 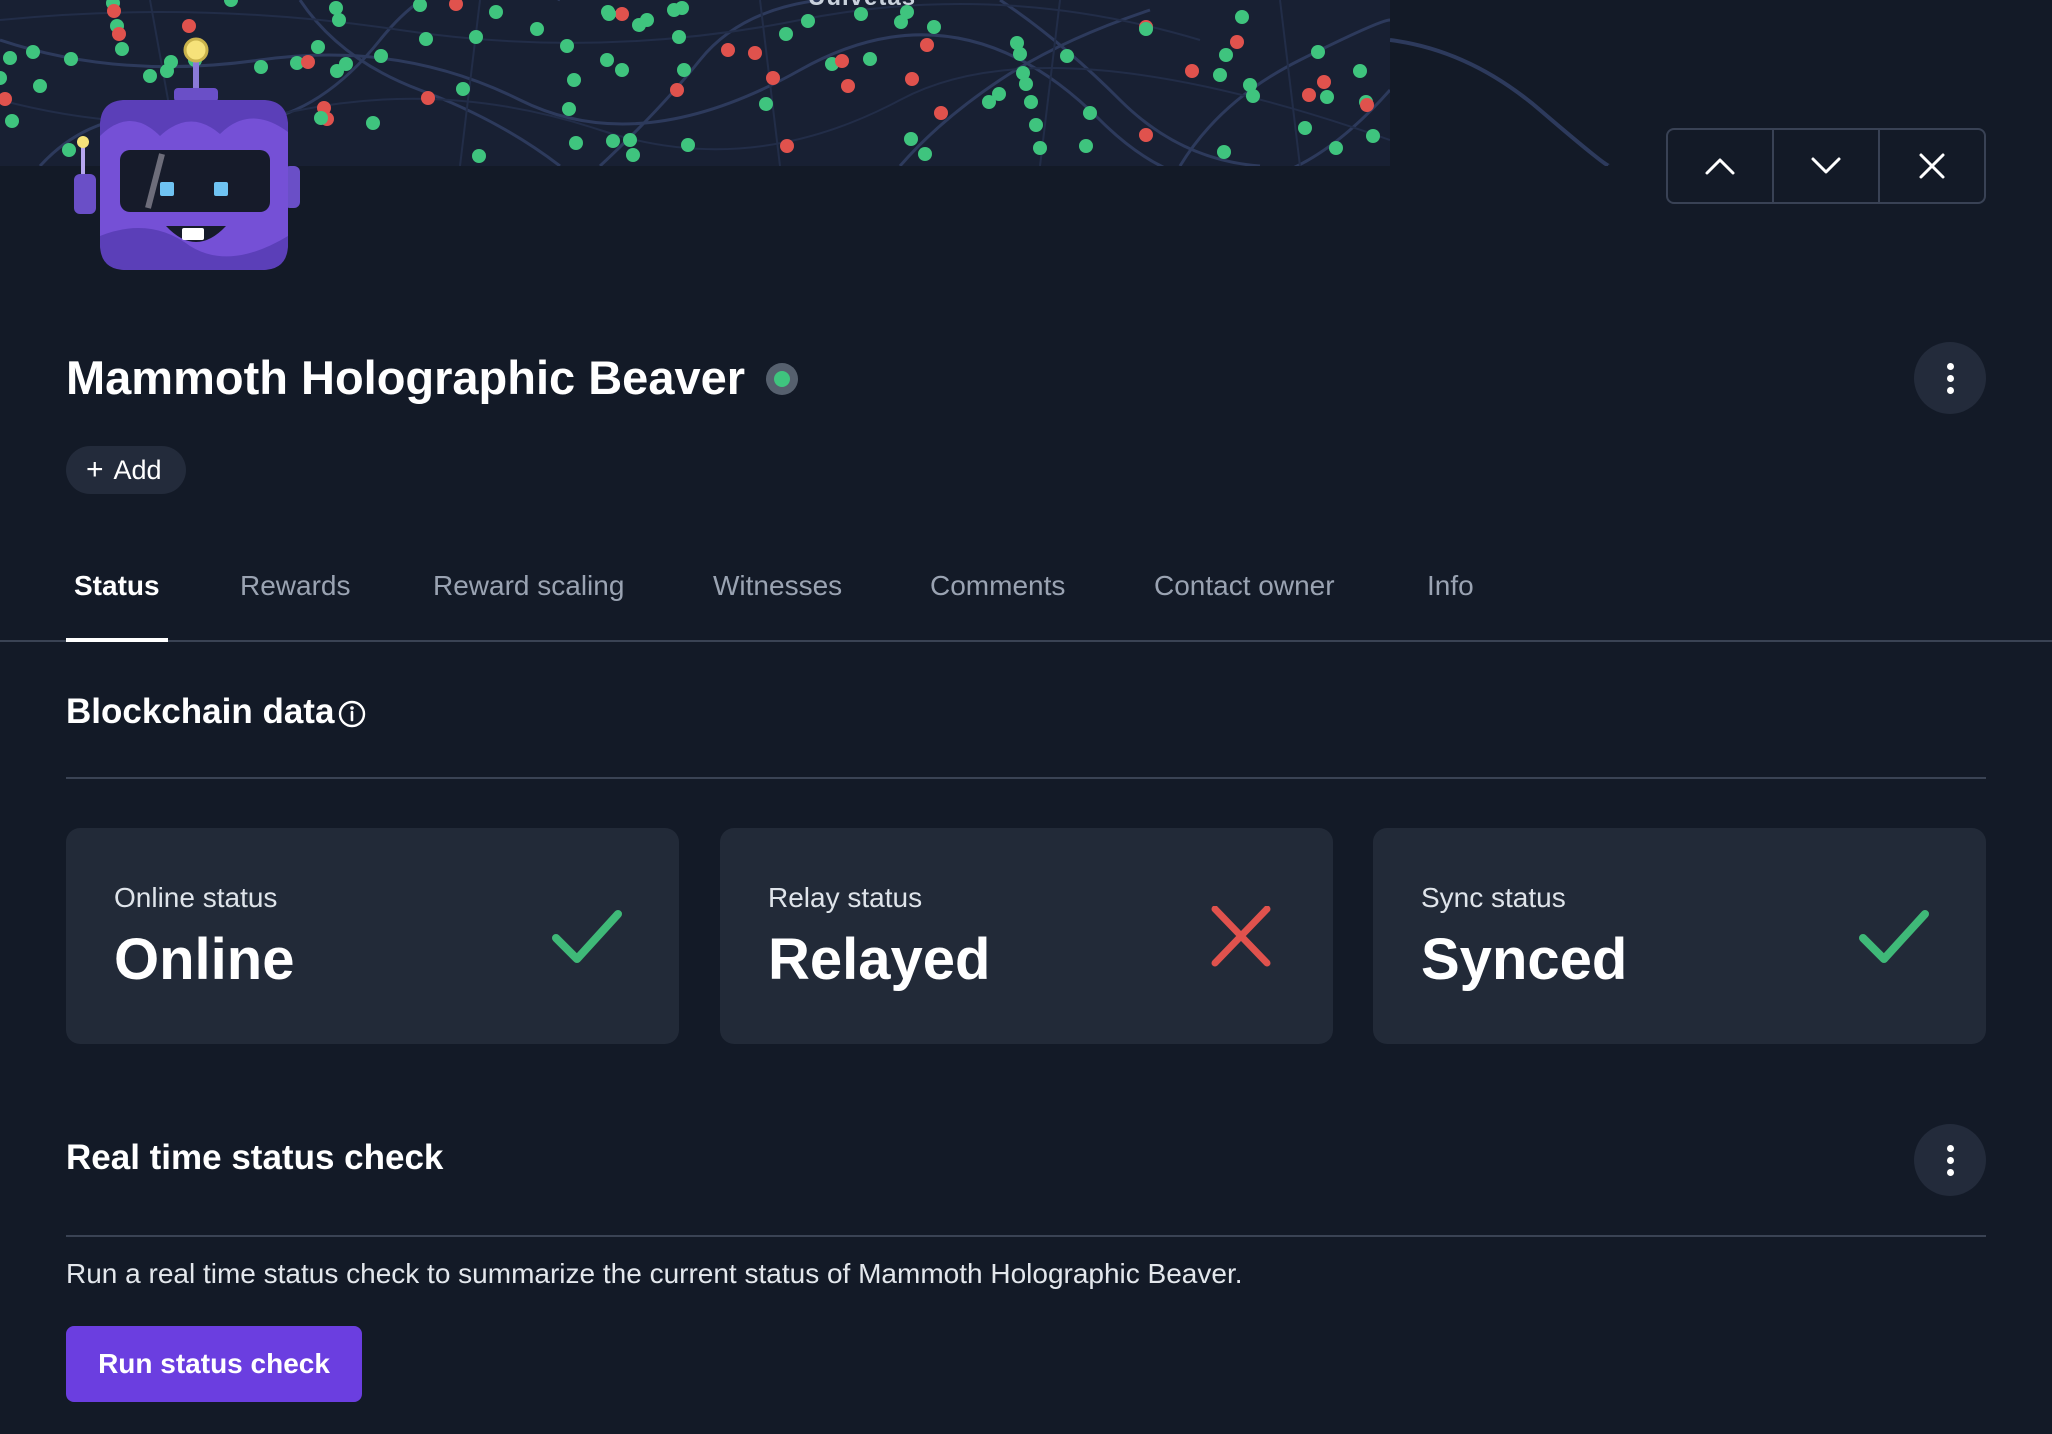 I want to click on more-options-button, so click(x=1950, y=378).